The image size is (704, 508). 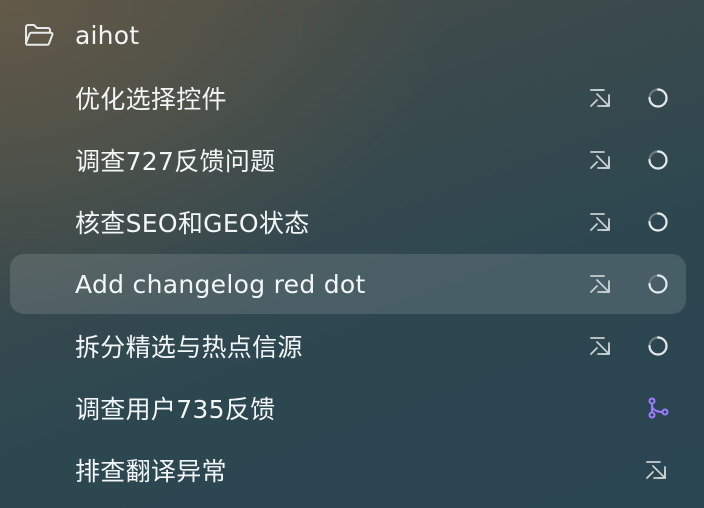 What do you see at coordinates (151, 99) in the screenshot?
I see `thread-title: 优化选择控件` at bounding box center [151, 99].